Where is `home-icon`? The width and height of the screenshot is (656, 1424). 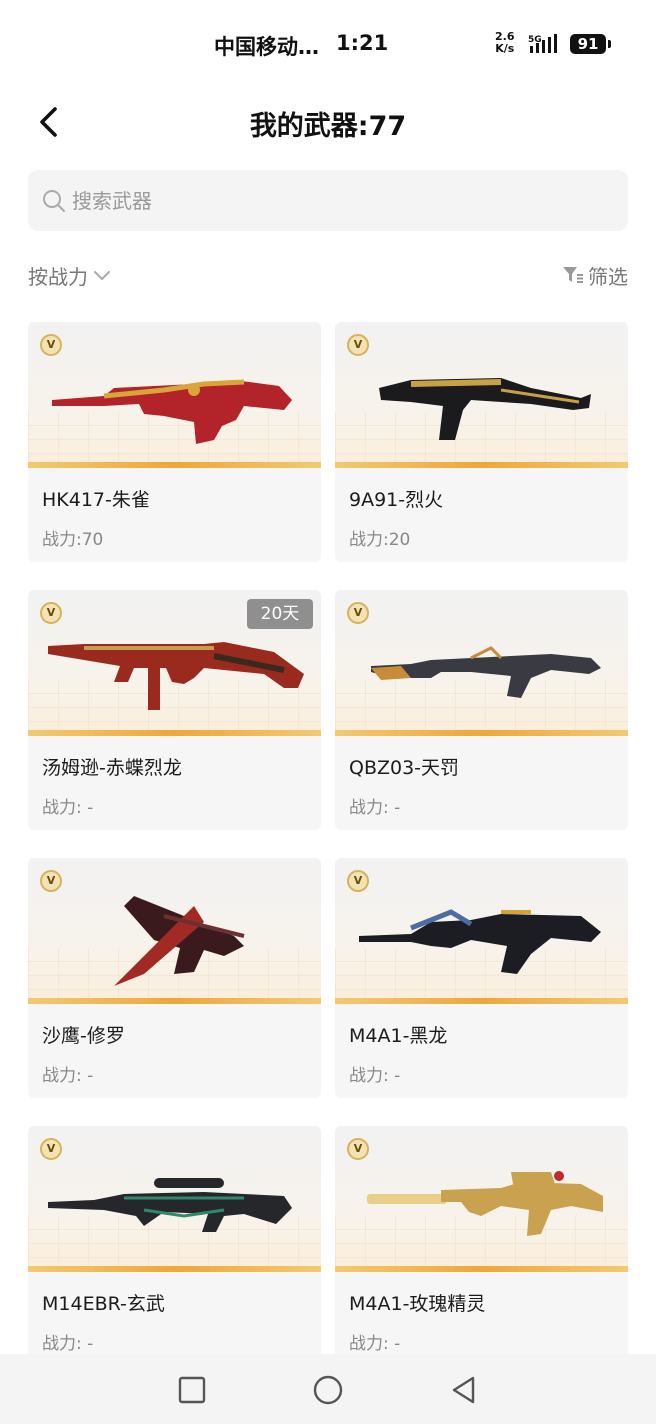
home-icon is located at coordinates (328, 1390).